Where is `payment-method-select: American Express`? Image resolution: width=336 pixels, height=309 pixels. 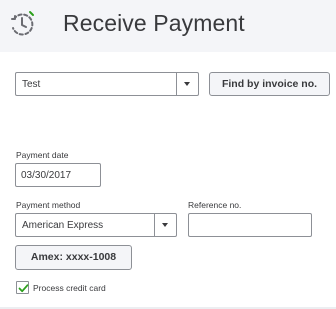
payment-method-select: American Express is located at coordinates (96, 225).